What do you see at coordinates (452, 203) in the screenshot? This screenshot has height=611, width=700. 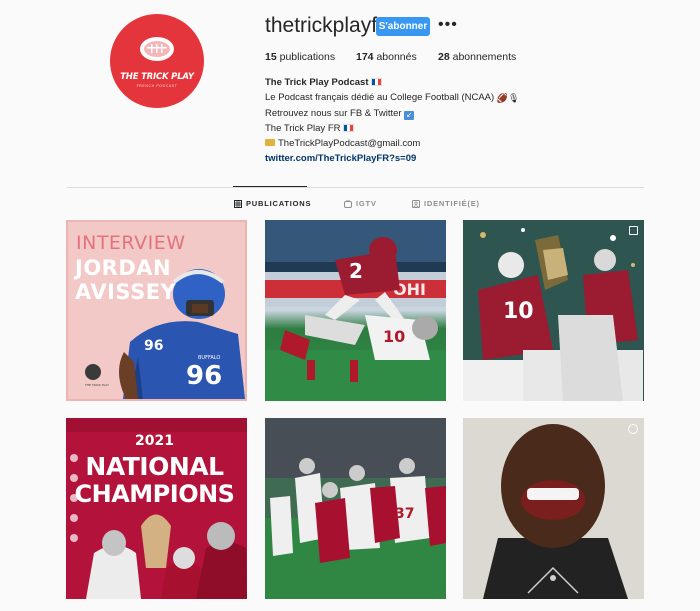 I see `tab-tagged-label: IDENTIFIÉ(E)` at bounding box center [452, 203].